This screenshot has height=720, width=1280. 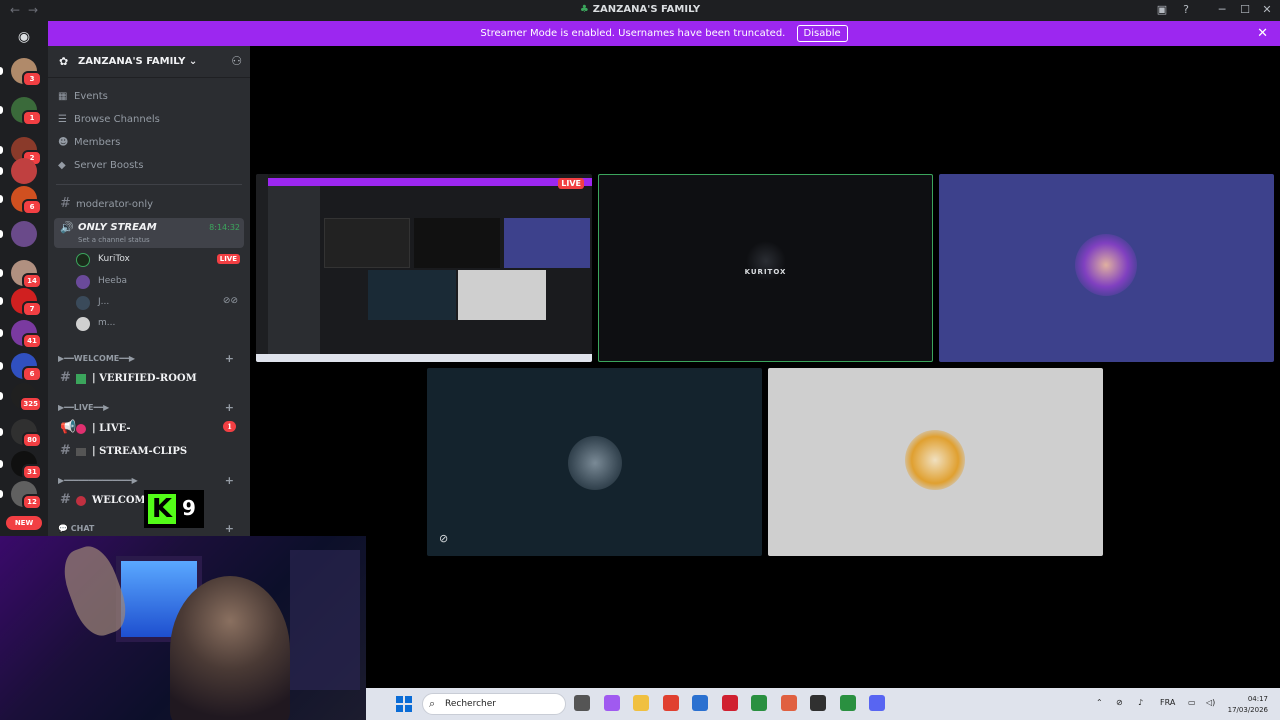 What do you see at coordinates (153, 427) in the screenshot?
I see `channel-live: 📢 | LIVE- 1` at bounding box center [153, 427].